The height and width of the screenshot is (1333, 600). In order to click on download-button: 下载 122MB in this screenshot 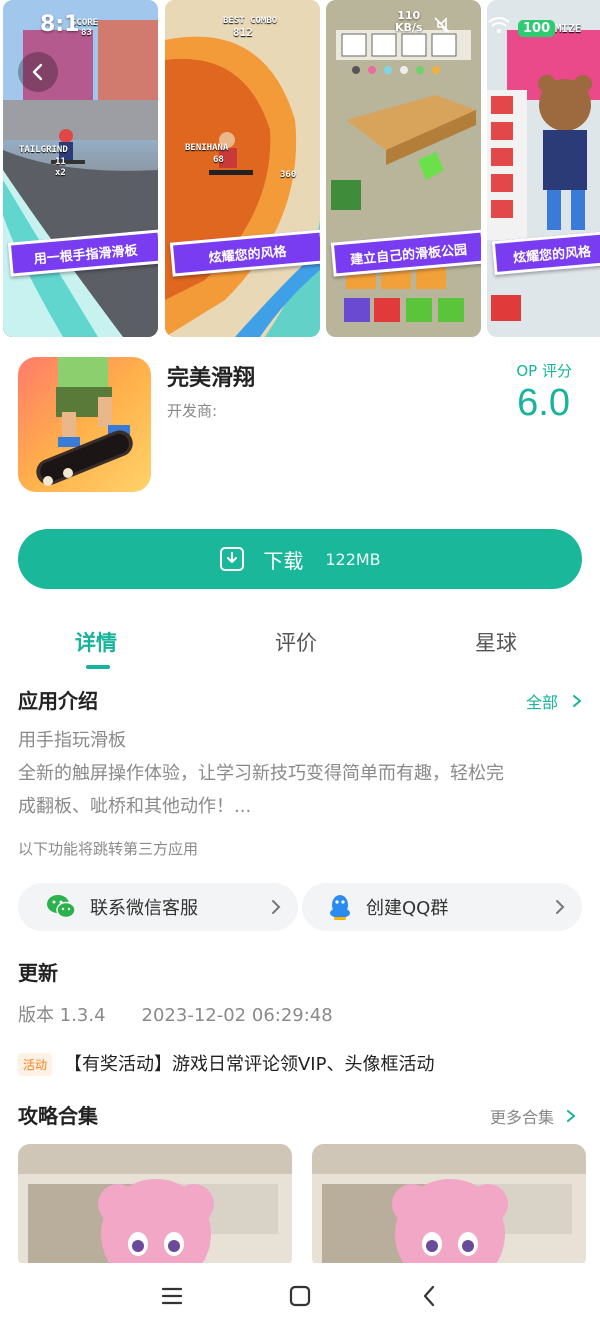, I will do `click(300, 559)`.